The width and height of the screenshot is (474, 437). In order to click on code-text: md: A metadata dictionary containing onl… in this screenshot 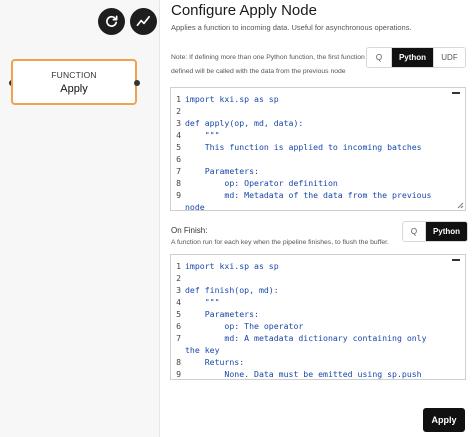, I will do `click(306, 338)`.